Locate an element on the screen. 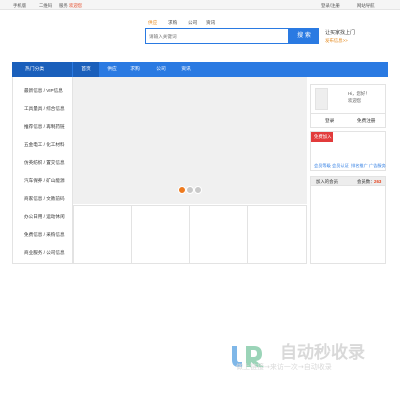  service-link: 会员认证 is located at coordinates (340, 166).